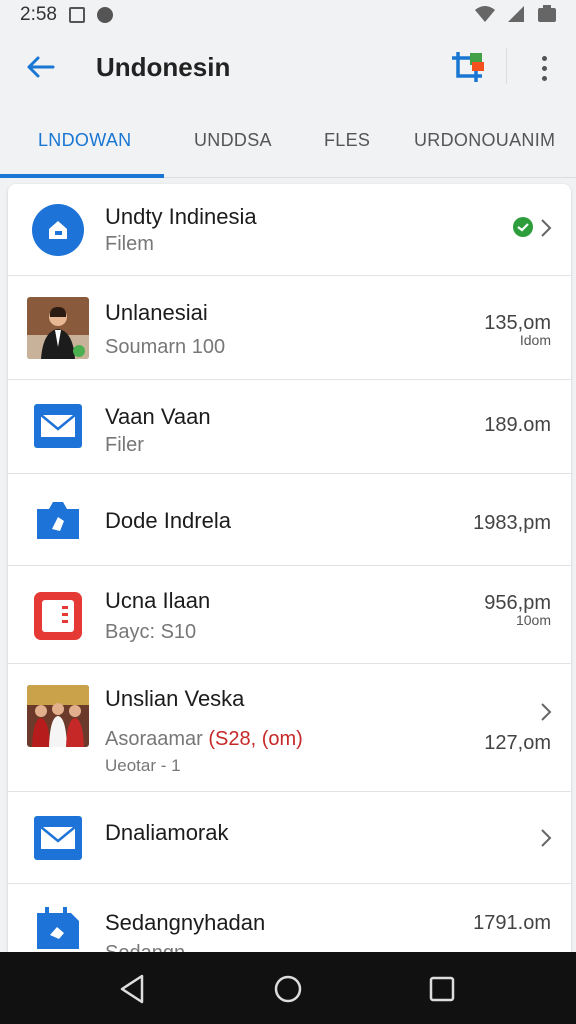 Image resolution: width=576 pixels, height=1024 pixels. I want to click on nav-recents-icon, so click(442, 989).